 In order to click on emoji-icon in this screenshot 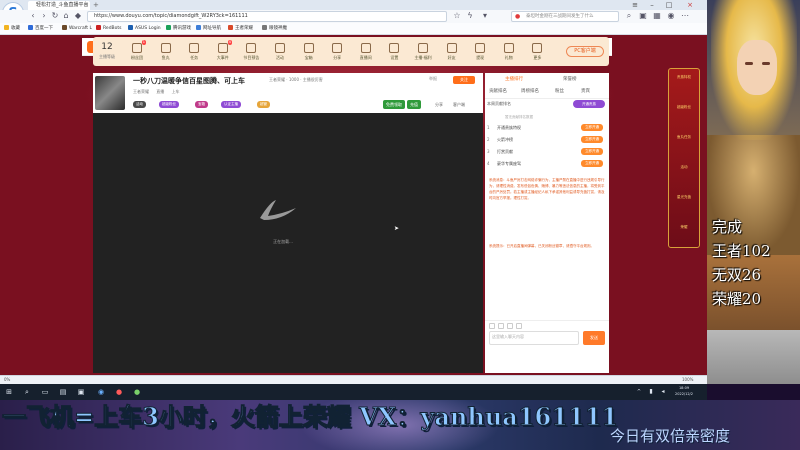, I will do `click(492, 326)`.